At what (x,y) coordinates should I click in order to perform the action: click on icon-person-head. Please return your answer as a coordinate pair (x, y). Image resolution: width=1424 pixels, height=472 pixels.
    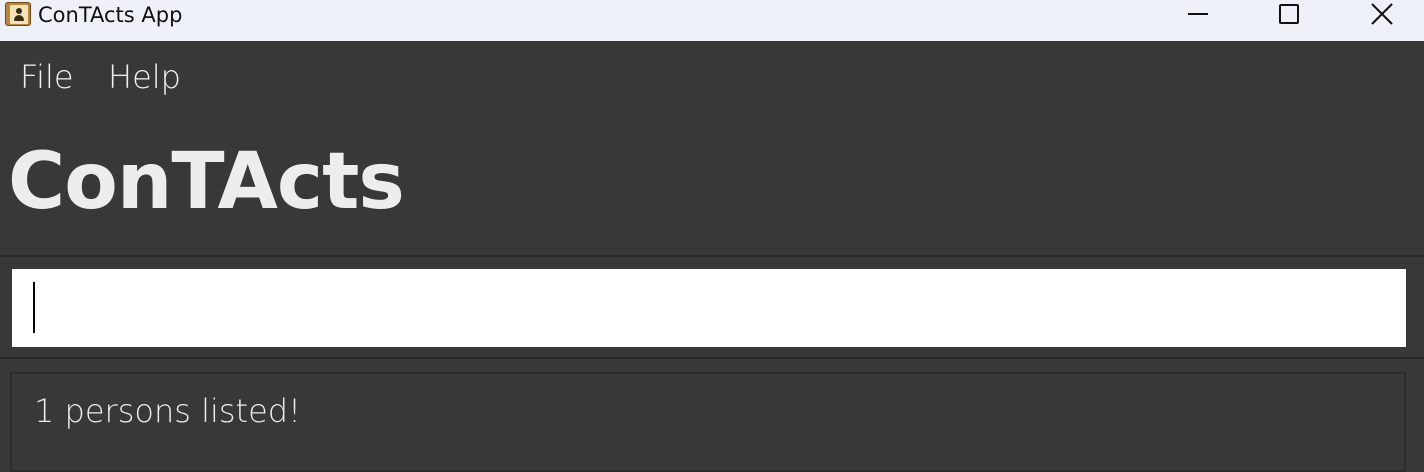
    Looking at the image, I should click on (19, 11).